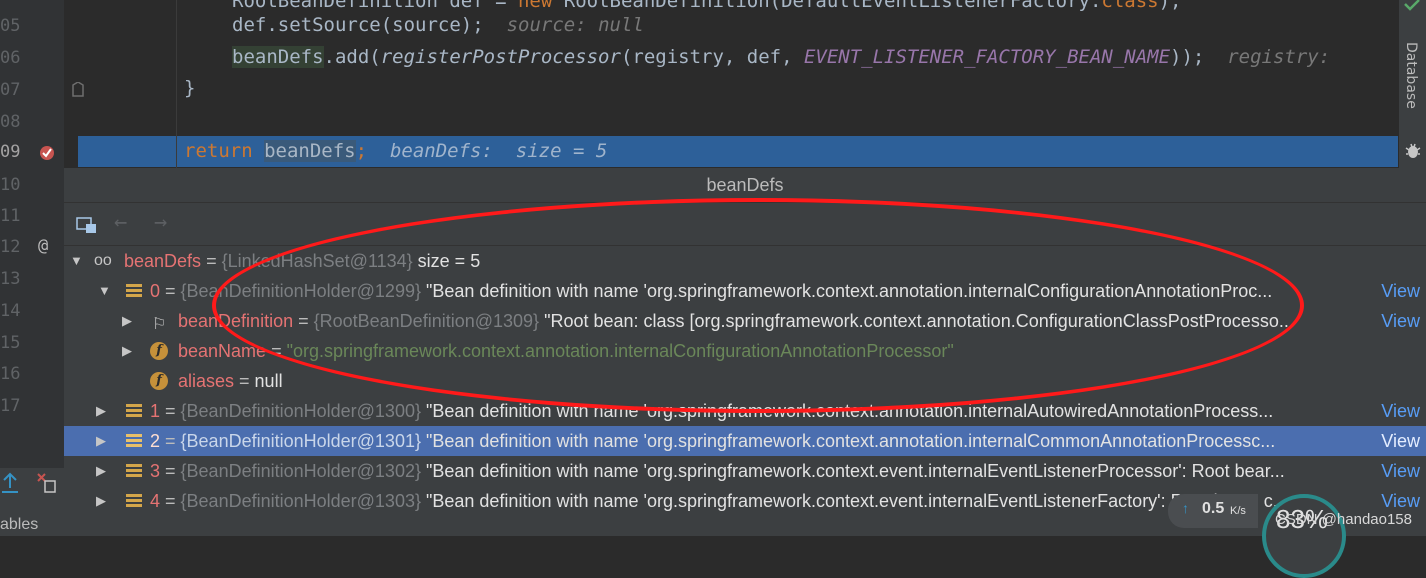 Image resolution: width=1426 pixels, height=578 pixels. Describe the element at coordinates (11, 484) in the screenshot. I see `upload-icon` at that location.